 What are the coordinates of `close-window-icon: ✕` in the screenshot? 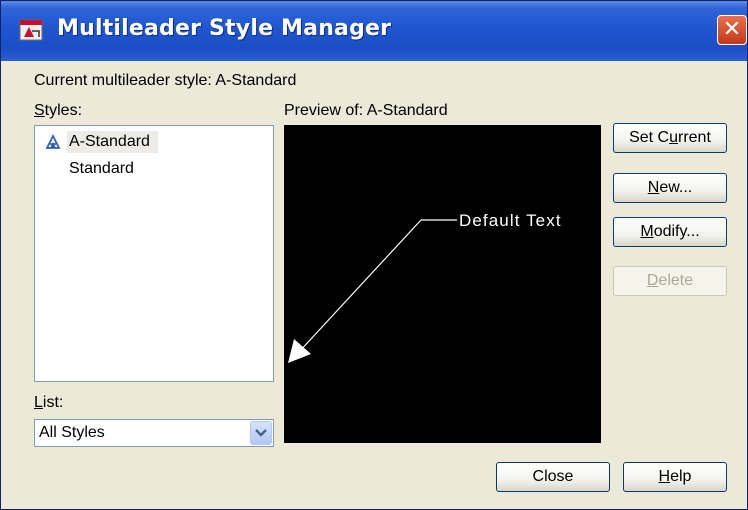 It's located at (732, 30).